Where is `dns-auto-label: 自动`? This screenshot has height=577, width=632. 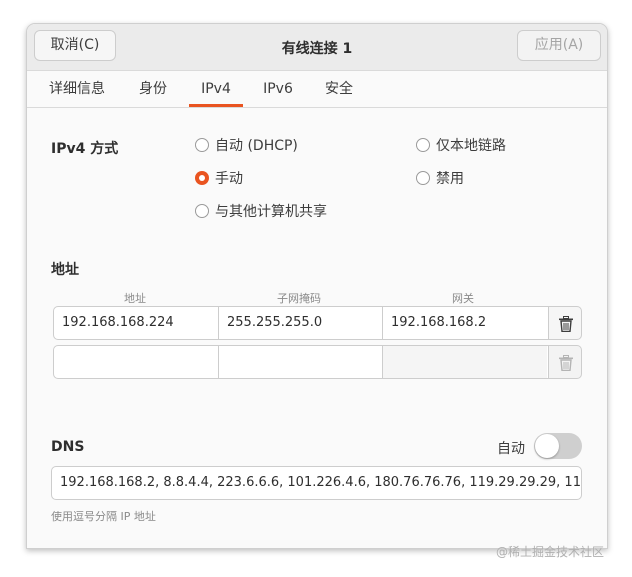
dns-auto-label: 自动 is located at coordinates (511, 449).